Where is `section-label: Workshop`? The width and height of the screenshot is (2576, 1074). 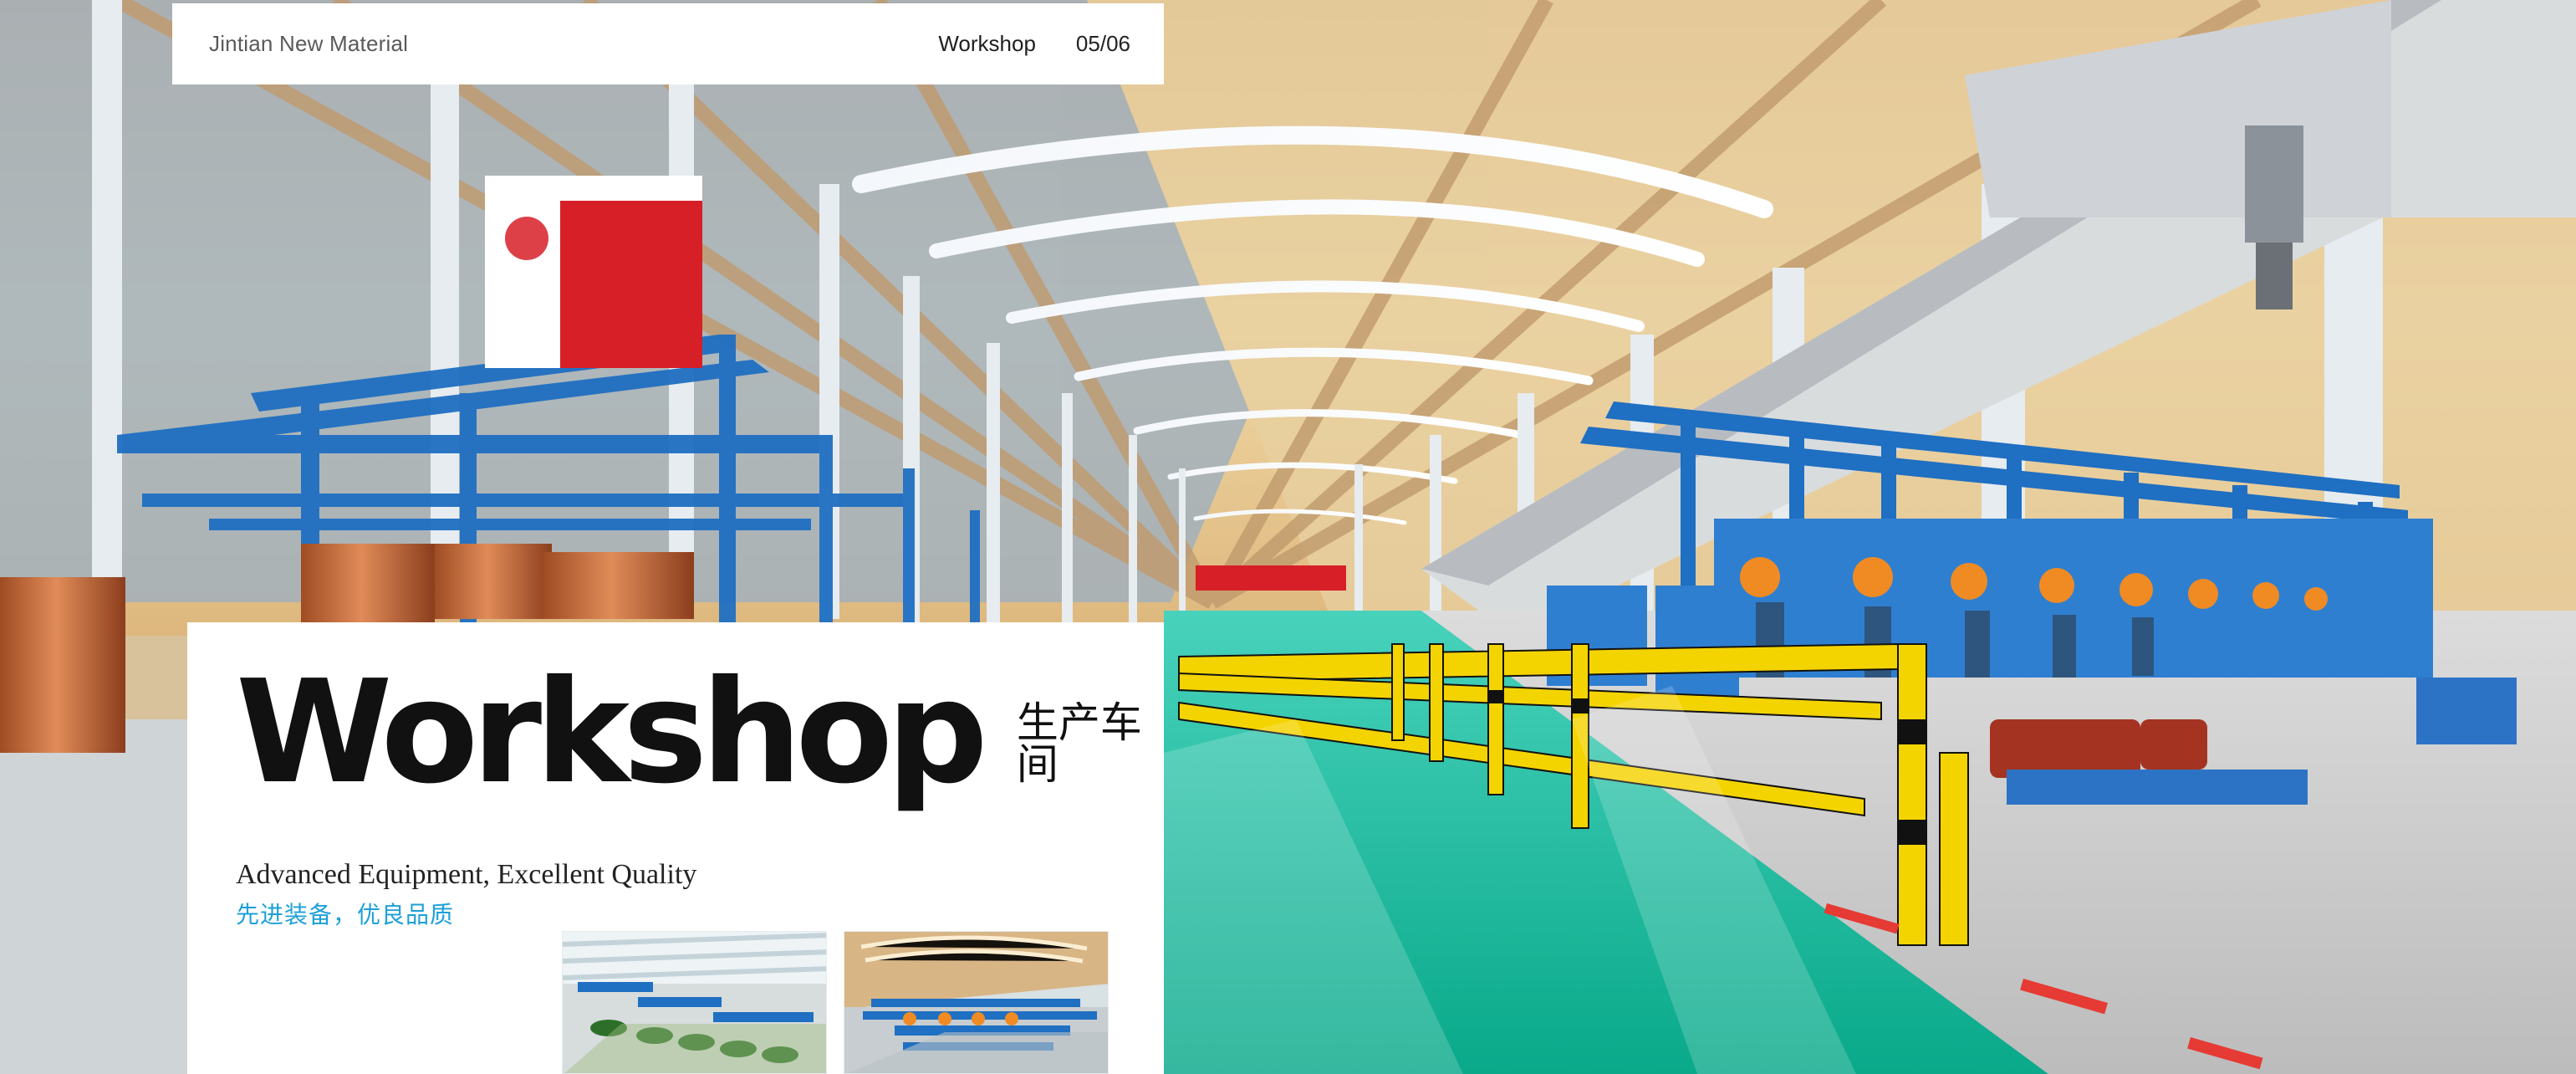 section-label: Workshop is located at coordinates (987, 43).